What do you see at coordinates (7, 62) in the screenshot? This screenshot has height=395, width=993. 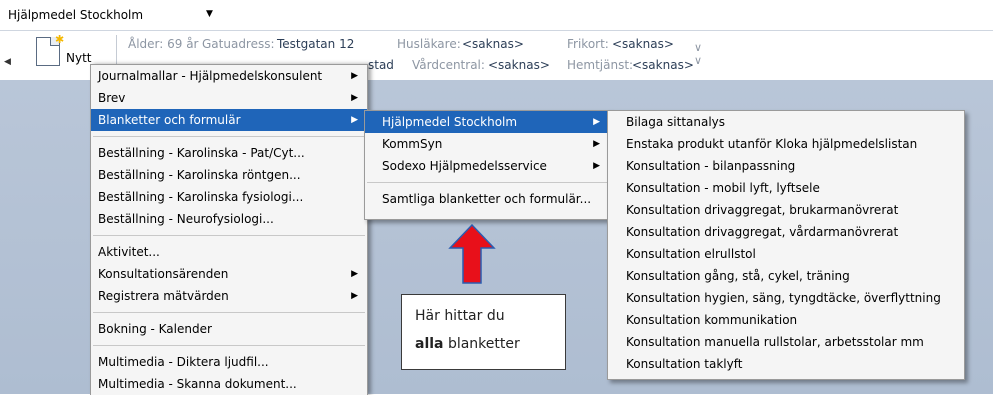 I see `chevron-left-icon: ◀` at bounding box center [7, 62].